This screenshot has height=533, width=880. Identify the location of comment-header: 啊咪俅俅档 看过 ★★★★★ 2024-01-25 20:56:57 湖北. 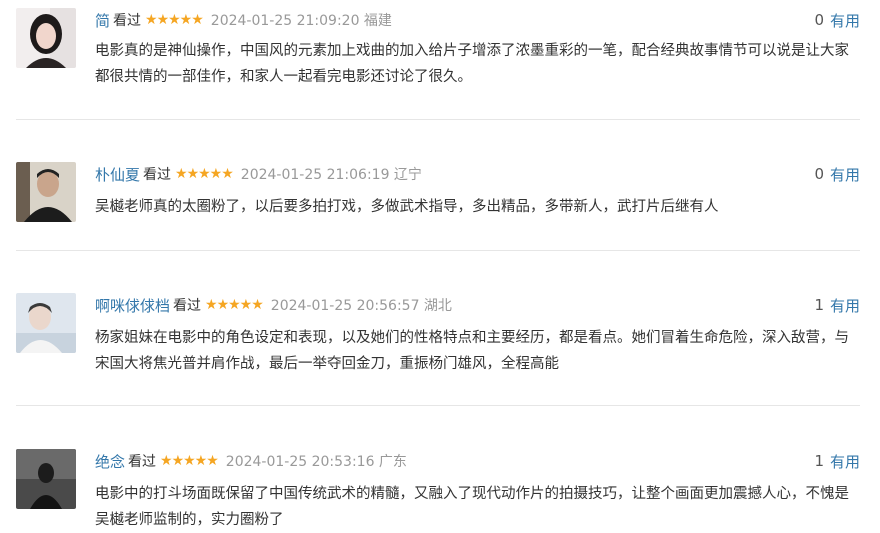
(273, 305).